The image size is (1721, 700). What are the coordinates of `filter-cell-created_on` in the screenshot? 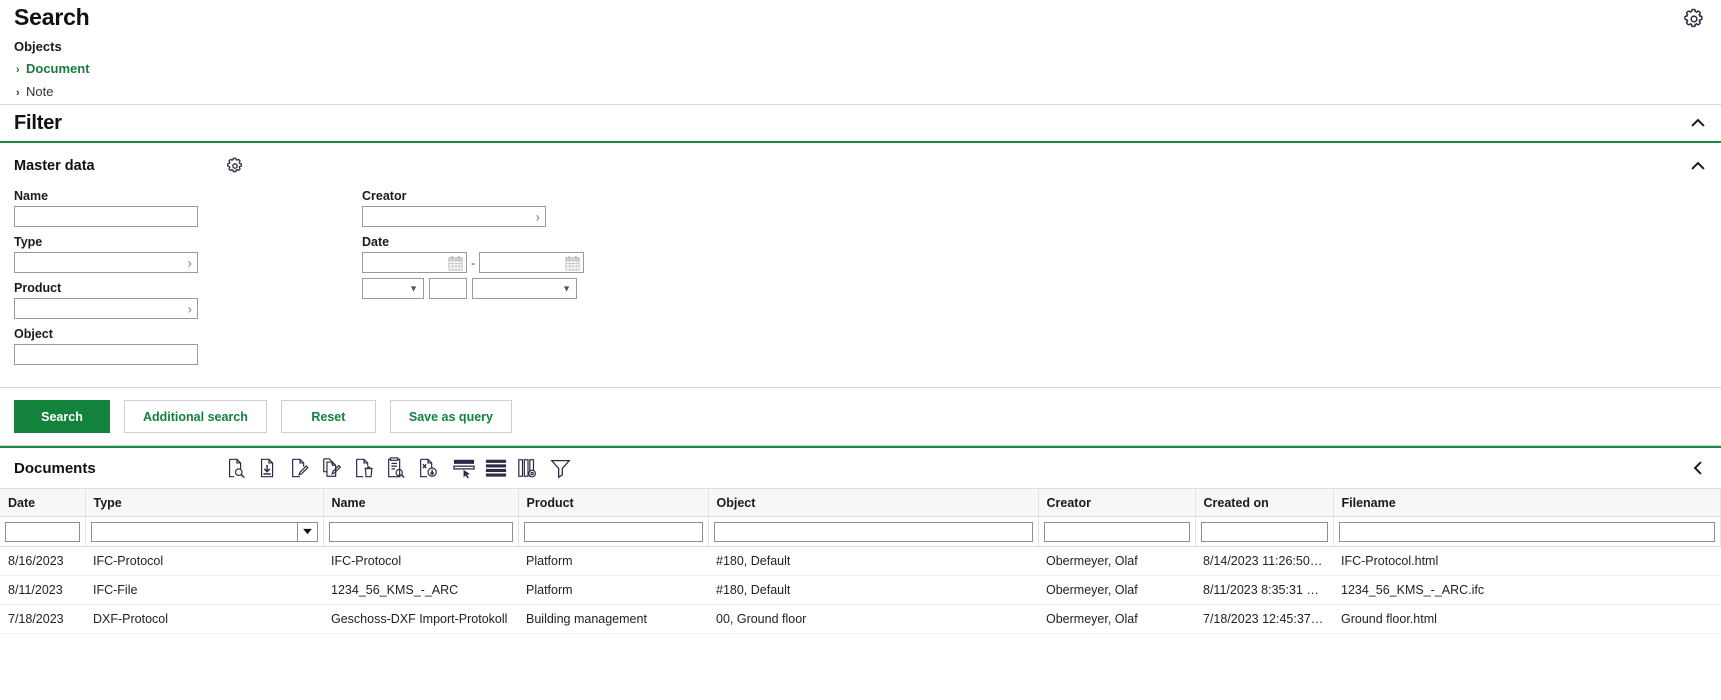 It's located at (1264, 531).